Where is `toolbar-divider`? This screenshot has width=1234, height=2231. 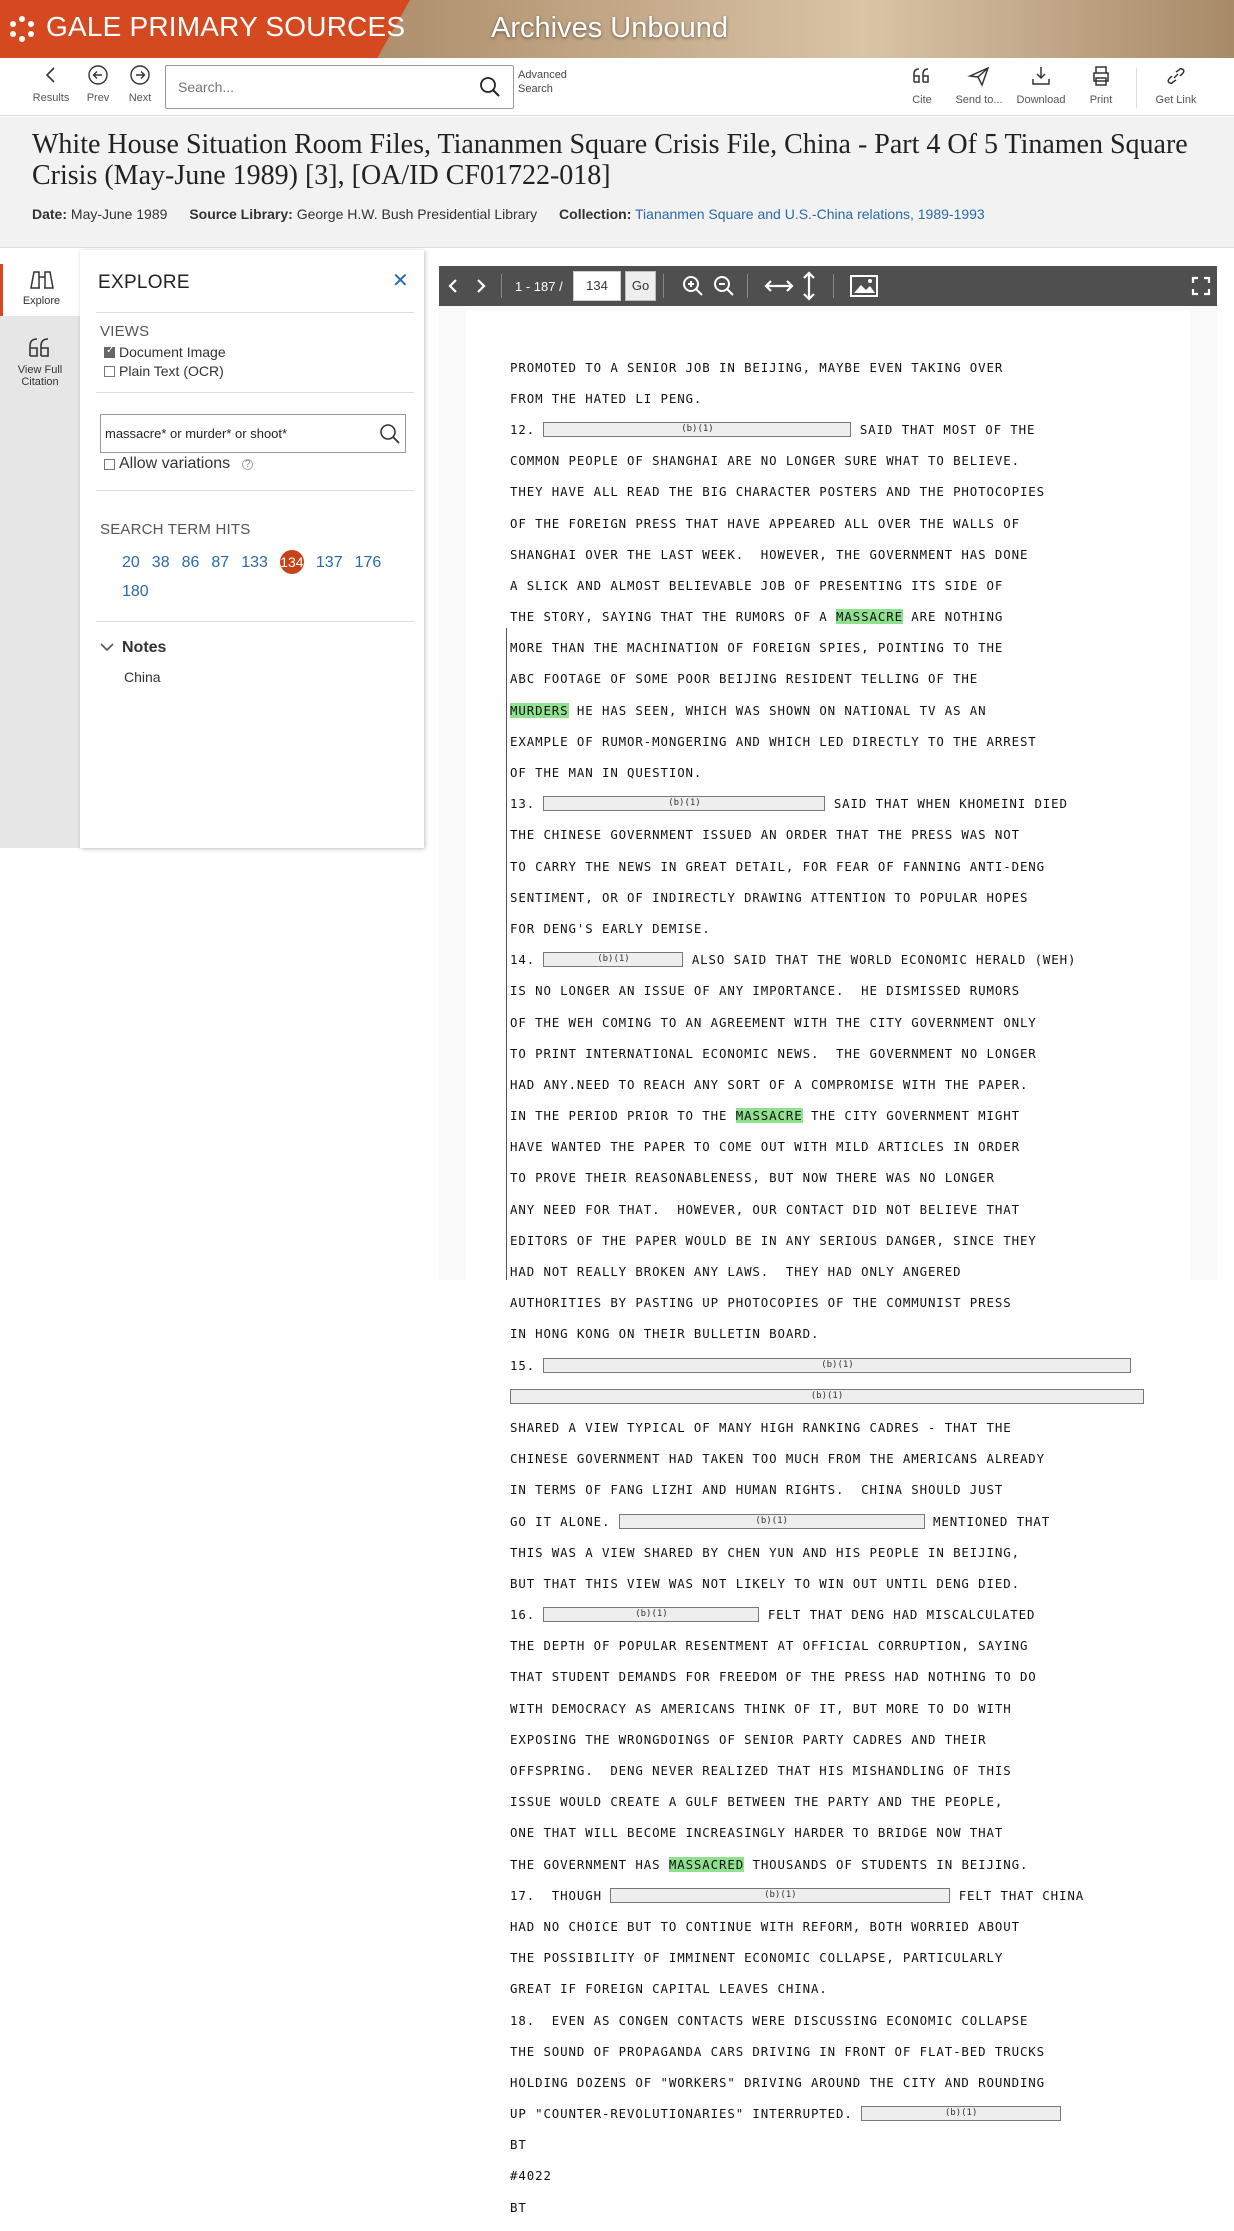 toolbar-divider is located at coordinates (1136, 88).